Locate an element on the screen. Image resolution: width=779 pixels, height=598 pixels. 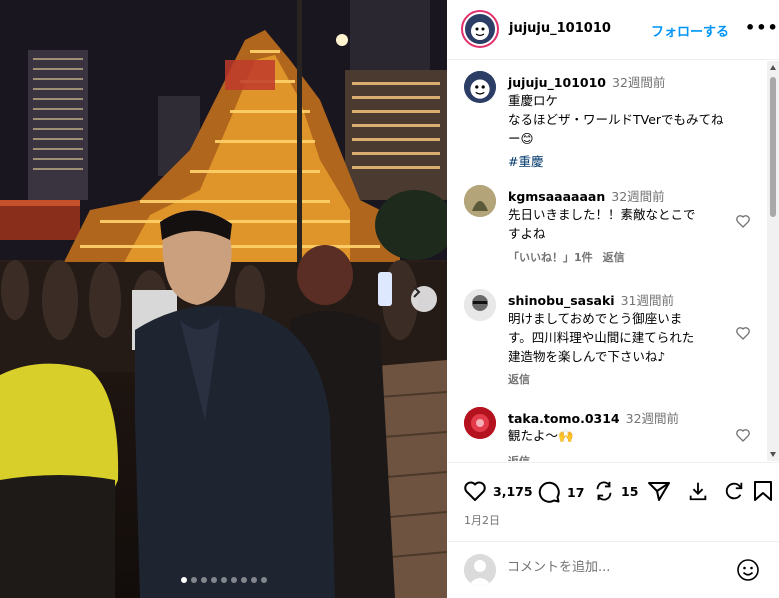
reposts-count: 15 is located at coordinates (630, 491).